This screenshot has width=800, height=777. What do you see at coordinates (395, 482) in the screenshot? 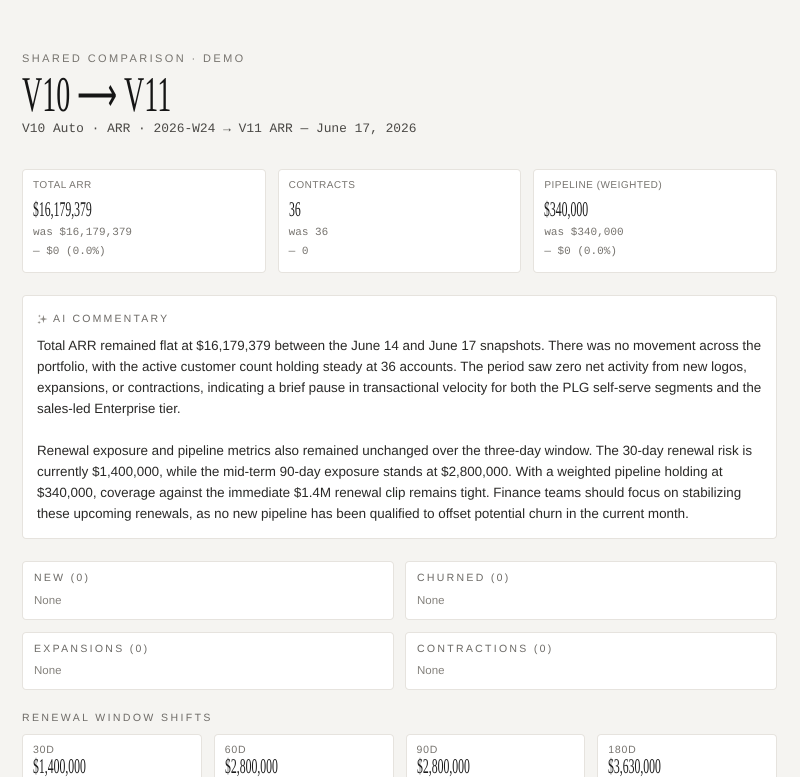
I see `commentary-paragraph: Renewal exposure and pipeline metrics also remained unchanged over the three-day window. The 30-day renewal risk is currently $1,400,000, while the mid-term 90-day exposure stands at $2,800,000. With a weighted pipeline holding at $340,000, coverage against the immediate $1.4M renewal clip remains tight. Finance teams should focus on stabilizing these upcoming renewals, as no new pipeline has been qualified to offset potential churn in the current month.` at bounding box center [395, 482].